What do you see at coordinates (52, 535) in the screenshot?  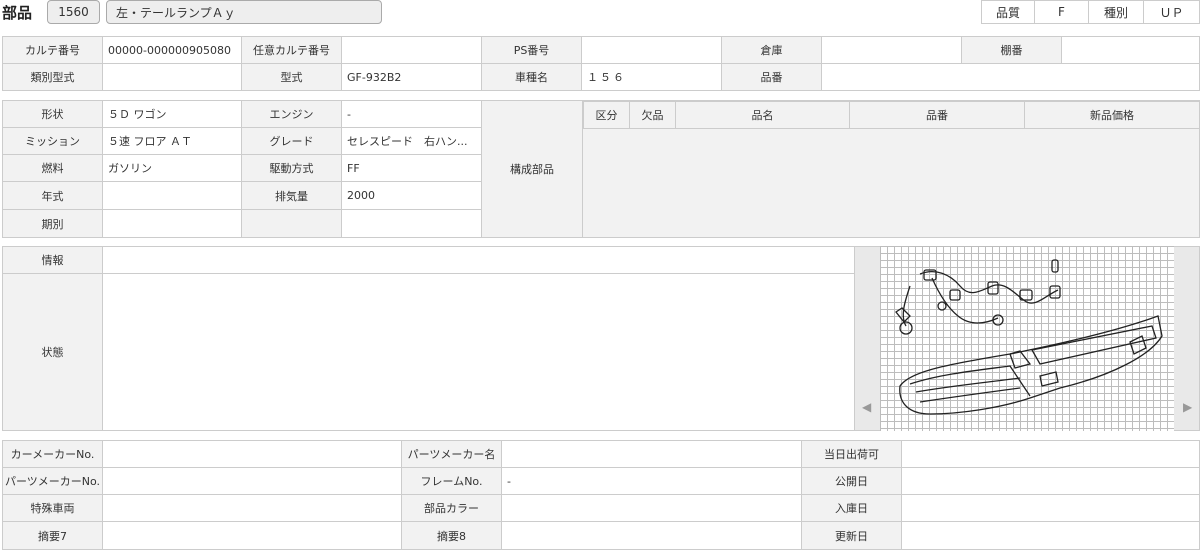 I see `note7-label: 摘要7` at bounding box center [52, 535].